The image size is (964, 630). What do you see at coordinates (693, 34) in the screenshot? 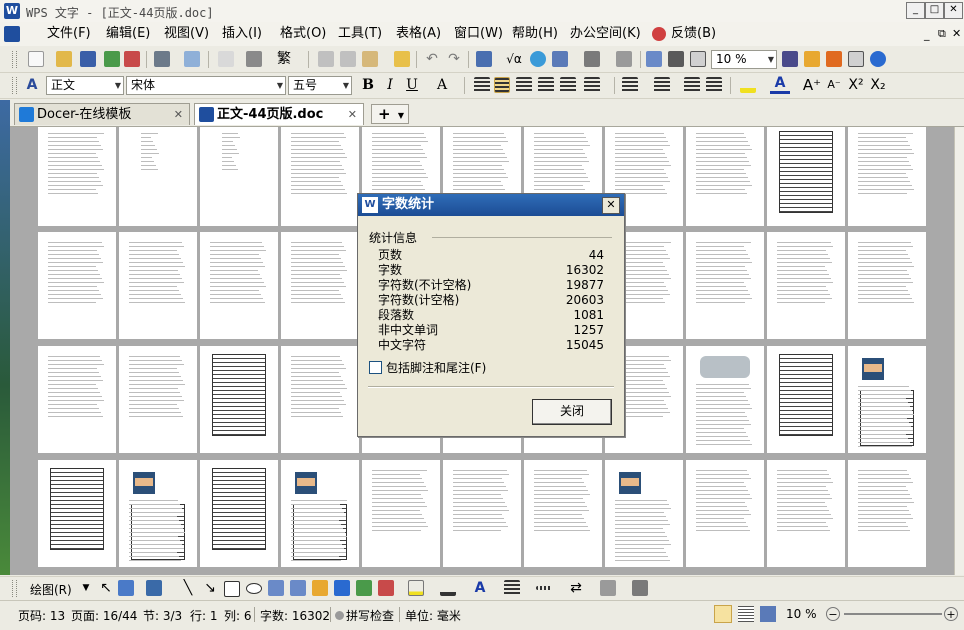
I see `menu-feedback: 反馈(B)` at bounding box center [693, 34].